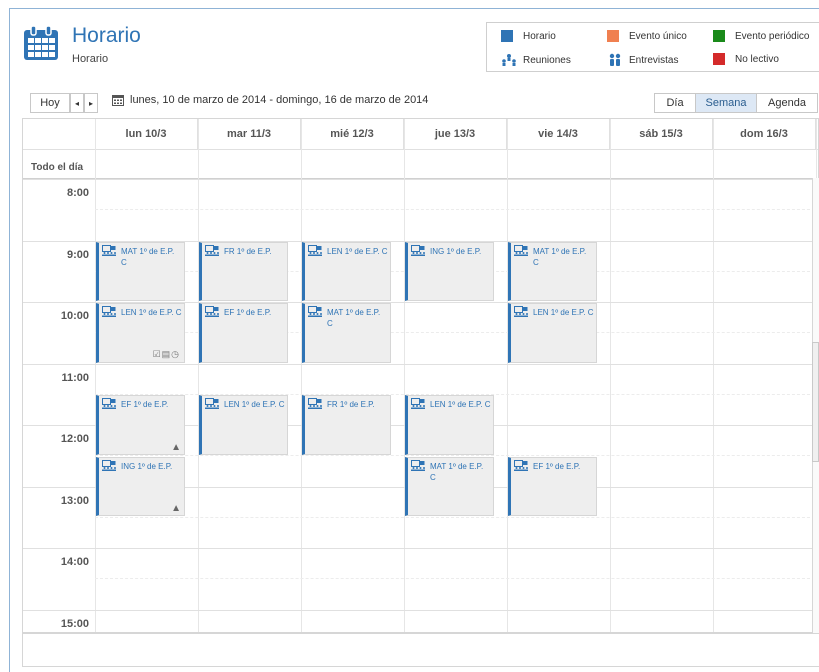  Describe the element at coordinates (140, 333) in the screenshot. I see `schedule-event: LEN 1º de E.P. C ☑▤◷` at that location.